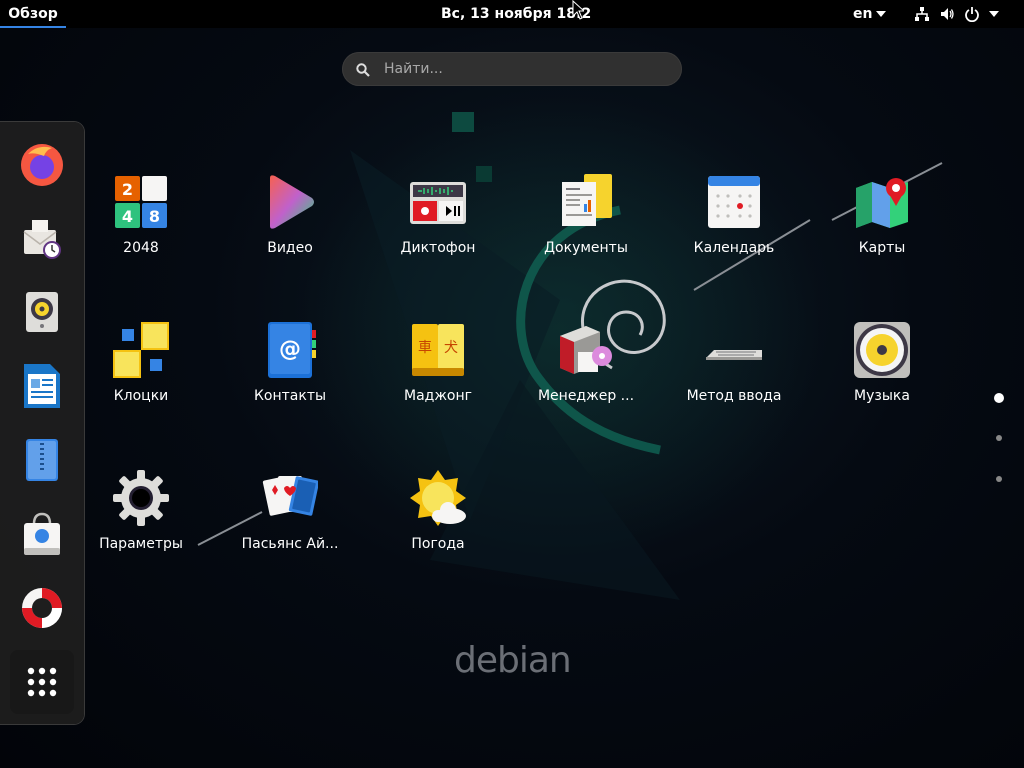 The height and width of the screenshot is (768, 1024). I want to click on documents-icon, so click(587, 200).